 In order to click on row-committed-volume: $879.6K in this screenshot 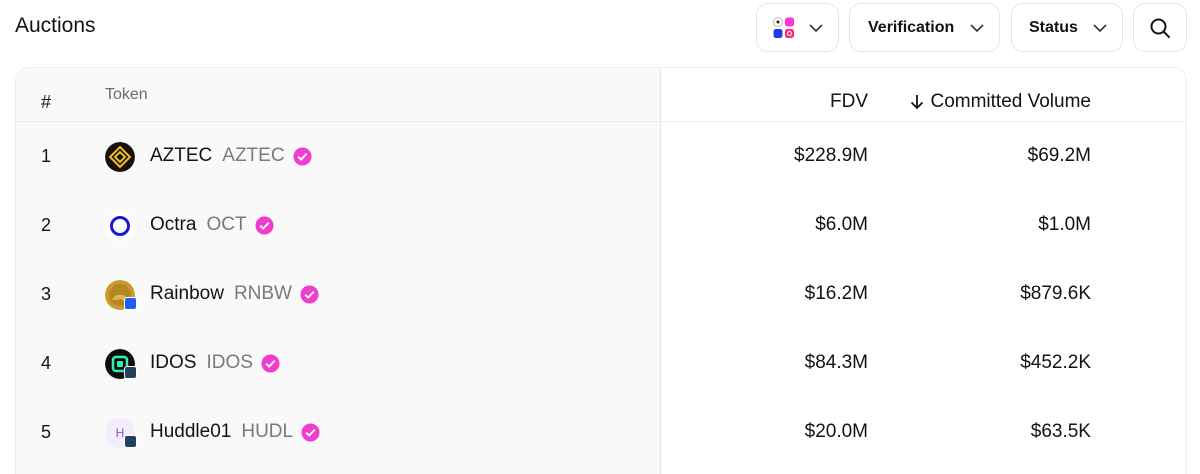, I will do `click(1055, 293)`.